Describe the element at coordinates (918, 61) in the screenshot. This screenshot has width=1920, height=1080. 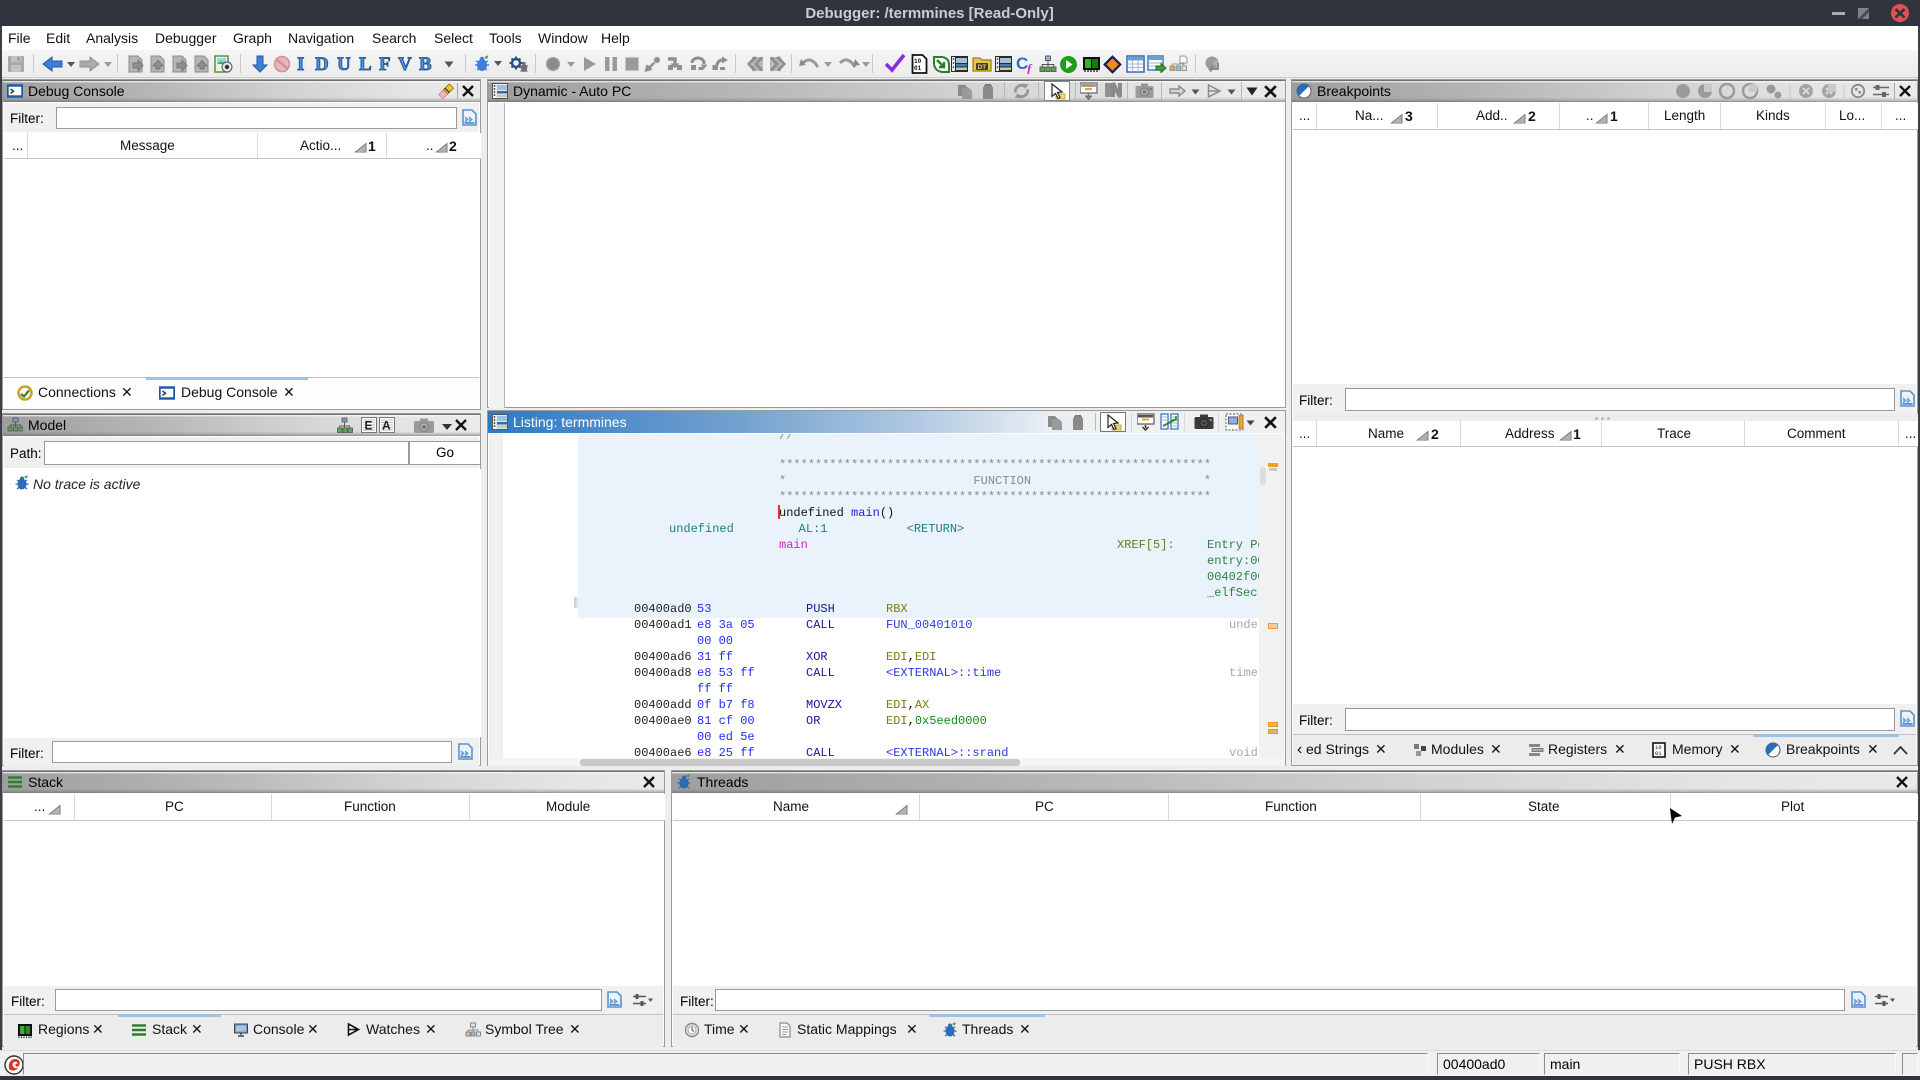
I see `svg-text: 10` at that location.